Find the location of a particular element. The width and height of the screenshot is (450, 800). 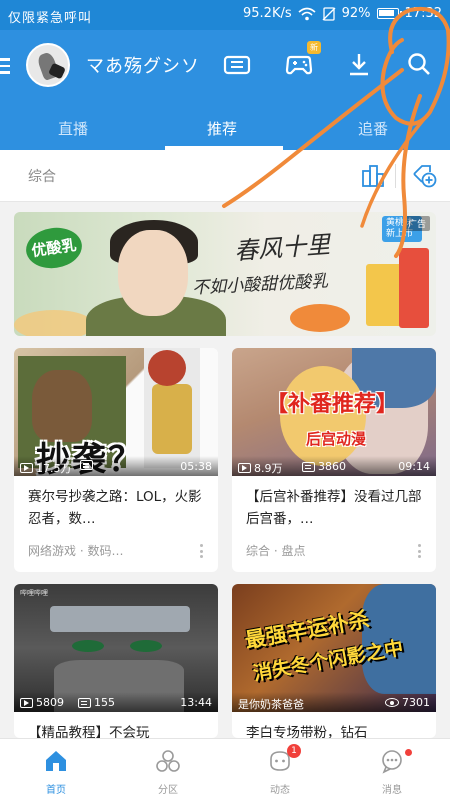

home-icon is located at coordinates (56, 761).